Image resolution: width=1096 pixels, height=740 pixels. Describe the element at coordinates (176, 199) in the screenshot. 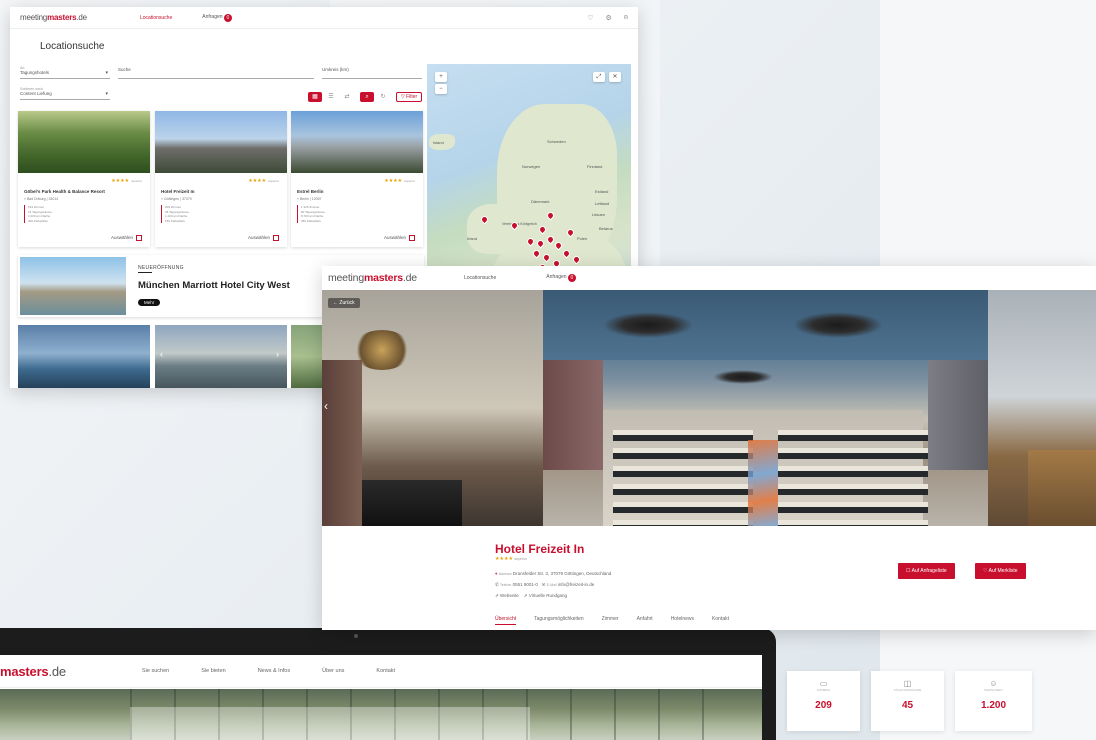

I see `hotel-address: ⌖ Göttingen | 37079` at that location.